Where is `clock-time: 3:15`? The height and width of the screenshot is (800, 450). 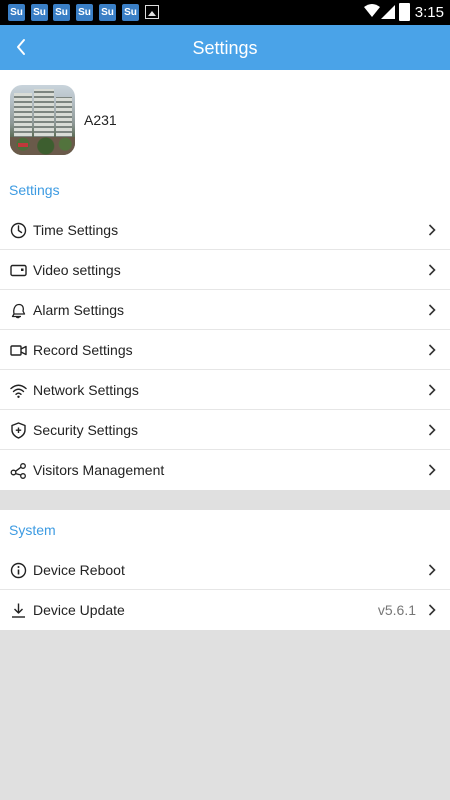 clock-time: 3:15 is located at coordinates (429, 12).